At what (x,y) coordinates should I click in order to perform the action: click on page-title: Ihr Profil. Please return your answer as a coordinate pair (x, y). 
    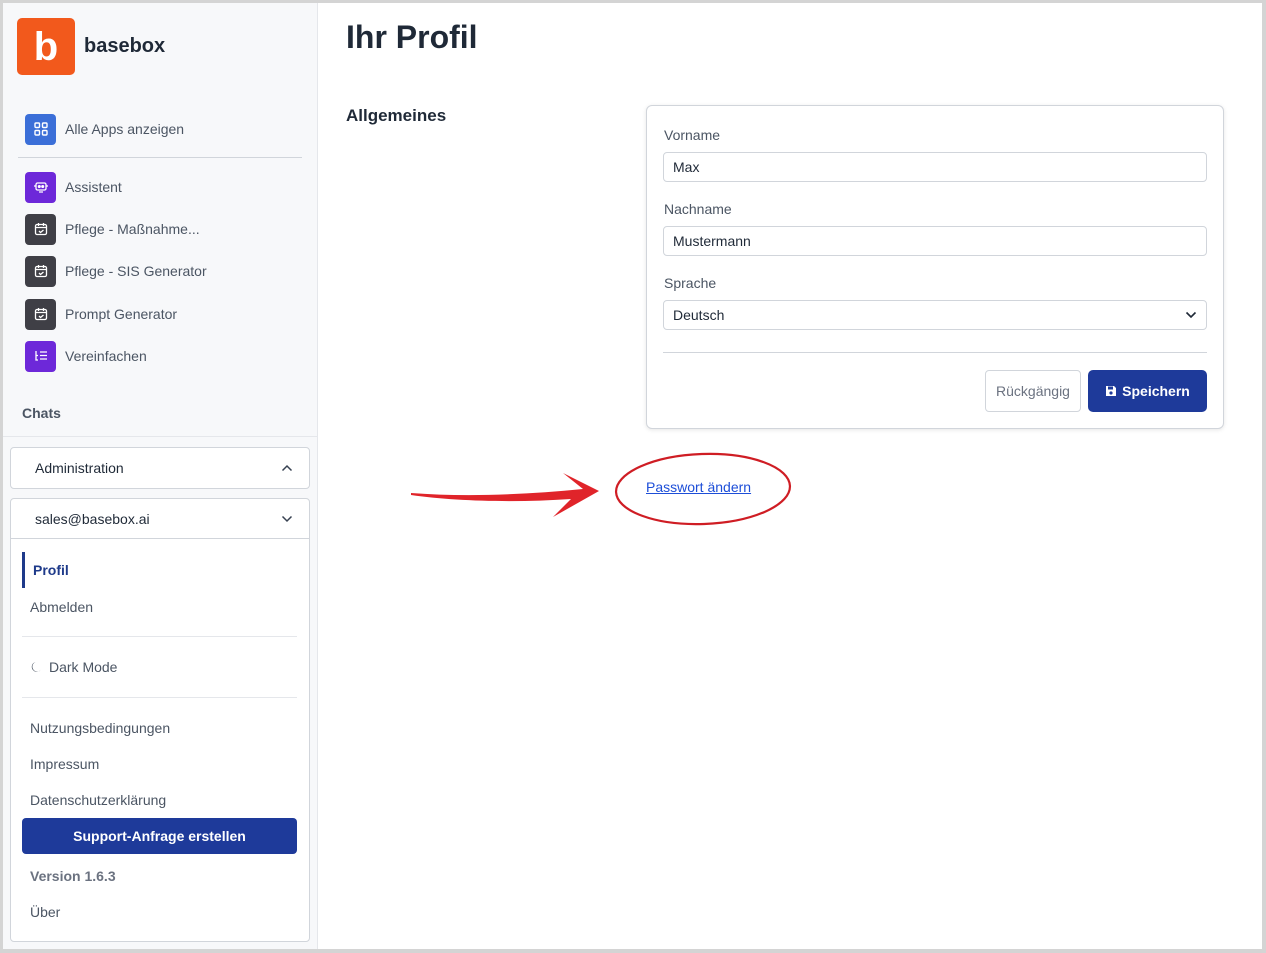
    Looking at the image, I should click on (412, 37).